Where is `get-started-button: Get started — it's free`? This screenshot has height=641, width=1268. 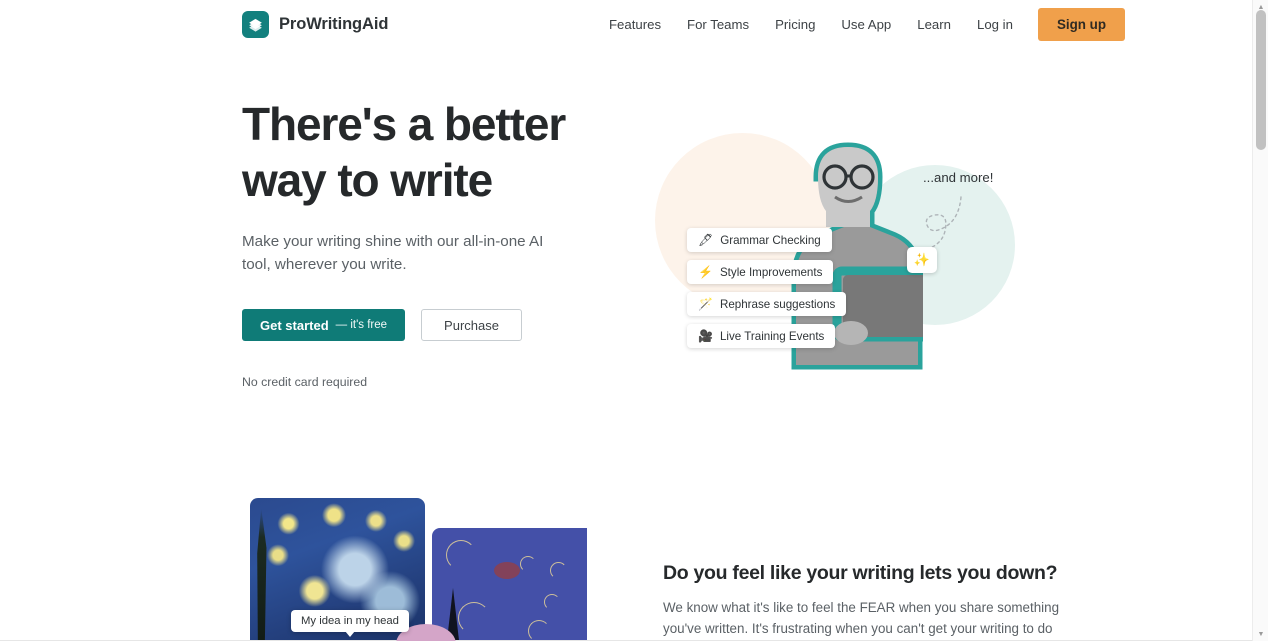
get-started-button: Get started — it's free is located at coordinates (324, 325).